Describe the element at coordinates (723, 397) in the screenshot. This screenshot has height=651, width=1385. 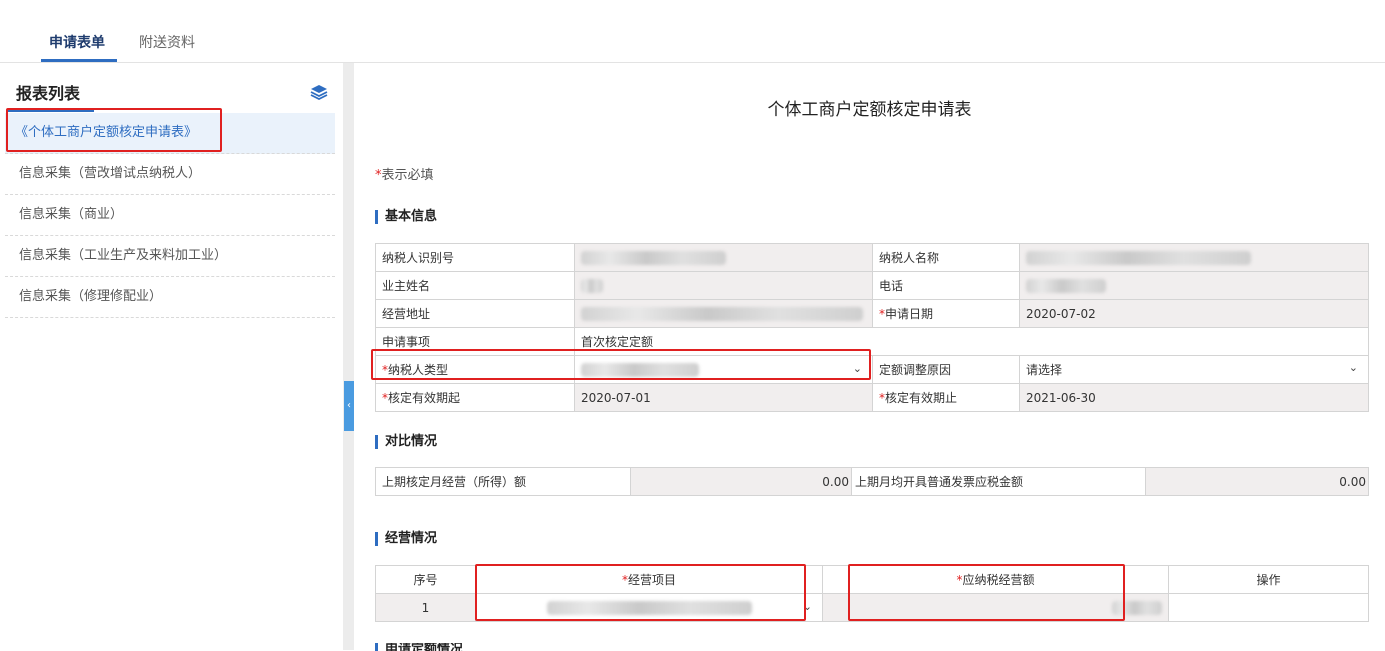
I see `valid-from-field: 2020-07-01` at that location.